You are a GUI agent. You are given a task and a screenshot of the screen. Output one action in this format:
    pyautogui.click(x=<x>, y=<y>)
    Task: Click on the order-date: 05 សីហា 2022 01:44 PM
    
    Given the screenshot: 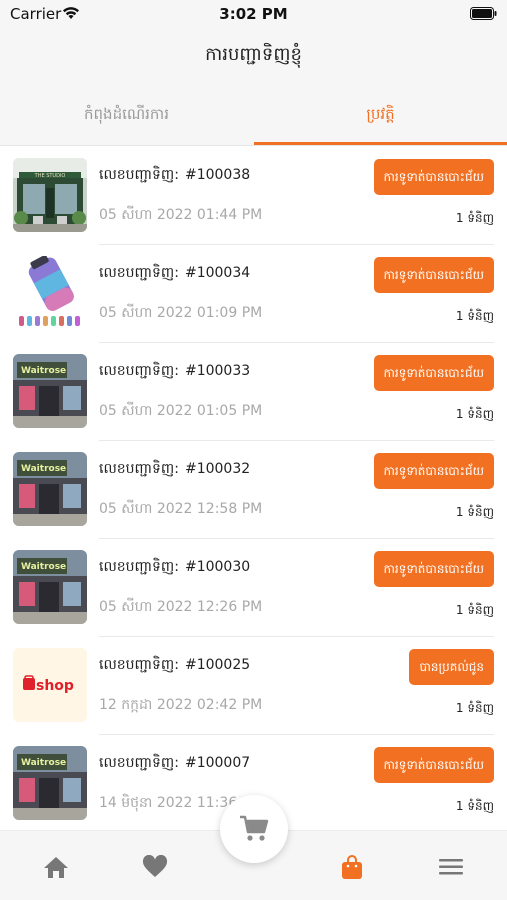 What is the action you would take?
    pyautogui.click(x=181, y=215)
    